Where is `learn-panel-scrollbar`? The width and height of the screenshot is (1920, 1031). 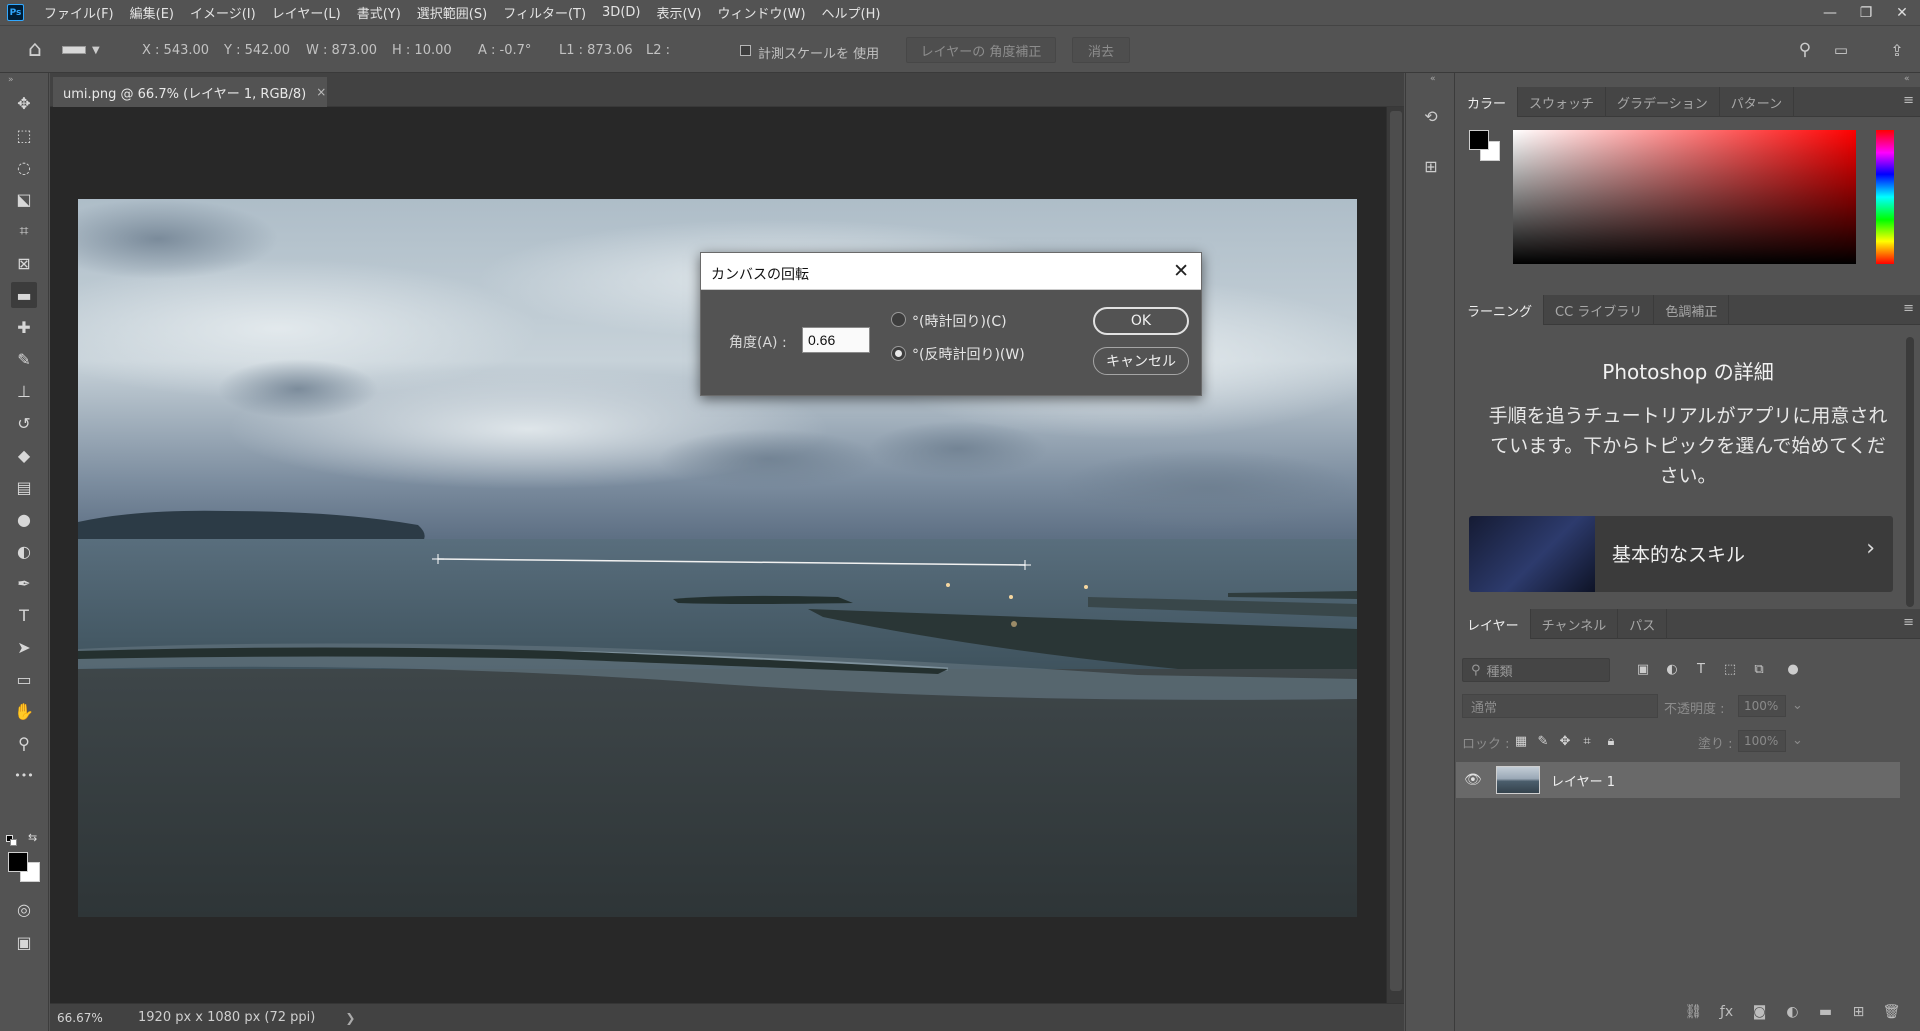 learn-panel-scrollbar is located at coordinates (1910, 472).